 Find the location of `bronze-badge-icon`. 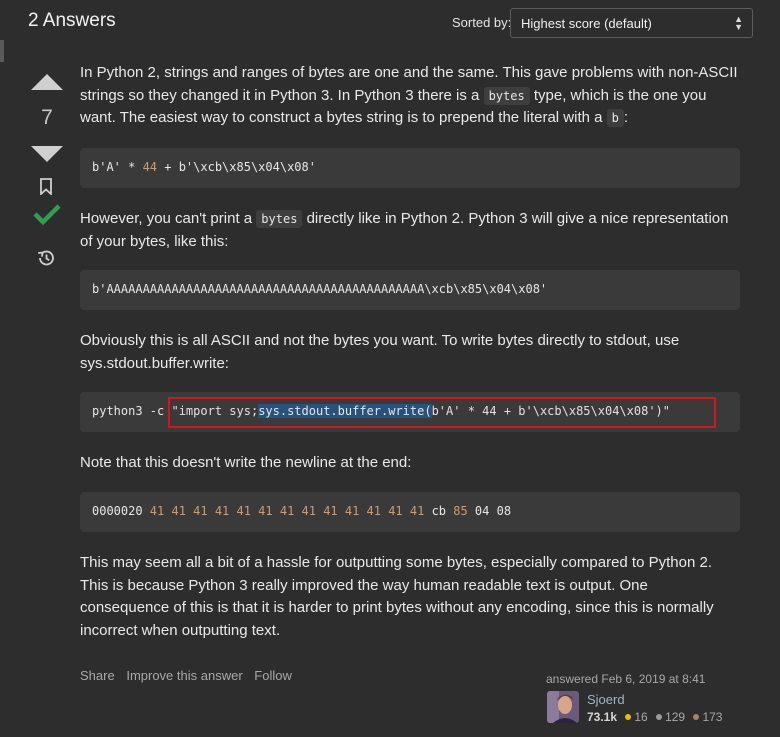

bronze-badge-icon is located at coordinates (696, 717).